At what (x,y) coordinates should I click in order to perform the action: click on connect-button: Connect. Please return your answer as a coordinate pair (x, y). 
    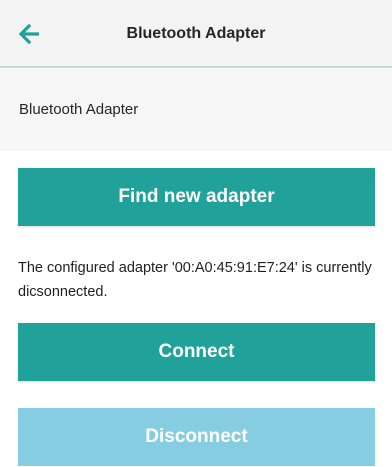
    Looking at the image, I should click on (196, 352).